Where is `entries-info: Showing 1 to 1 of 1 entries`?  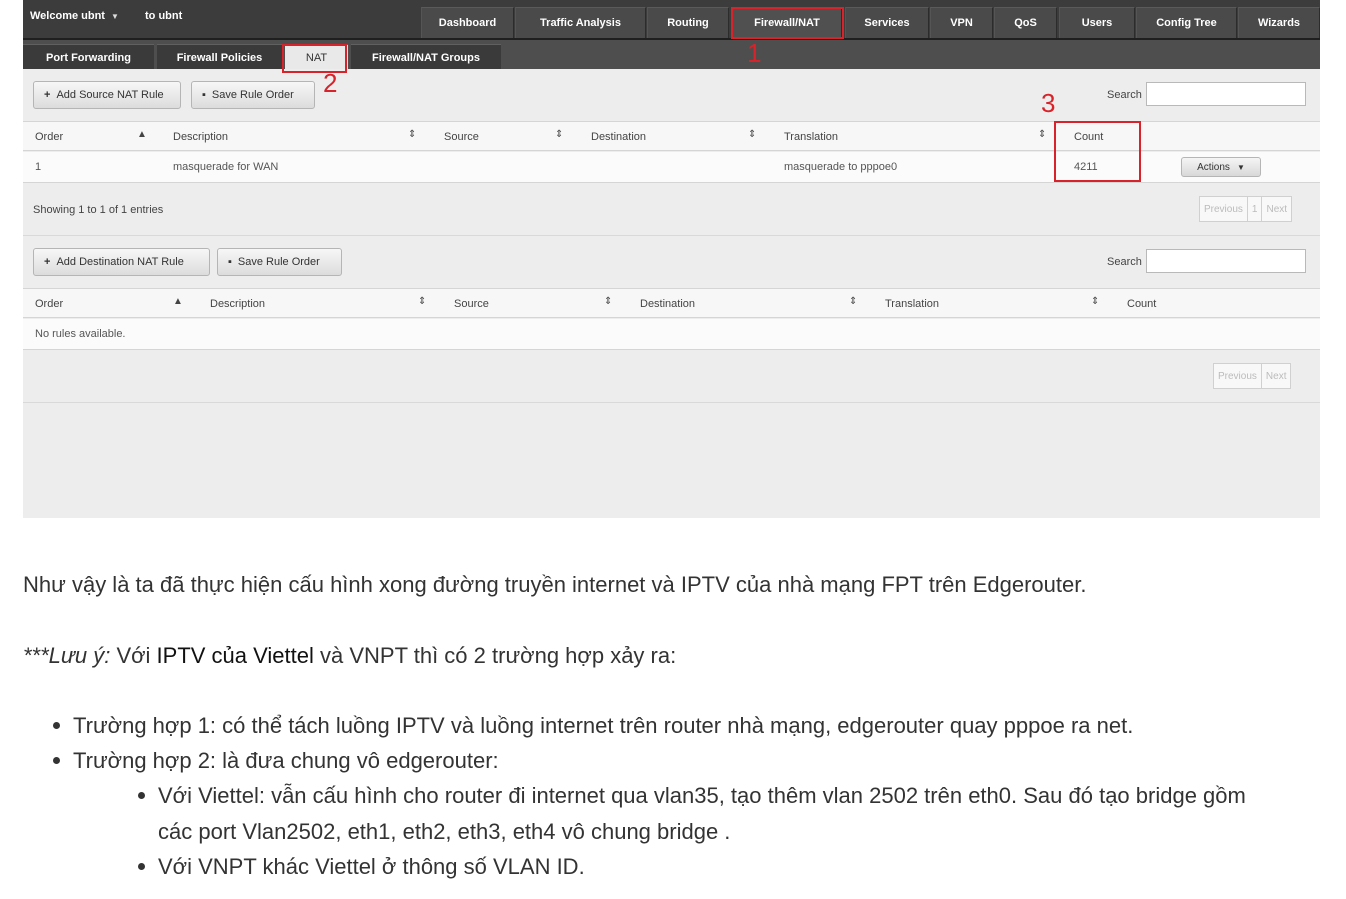 entries-info: Showing 1 to 1 of 1 entries is located at coordinates (98, 210).